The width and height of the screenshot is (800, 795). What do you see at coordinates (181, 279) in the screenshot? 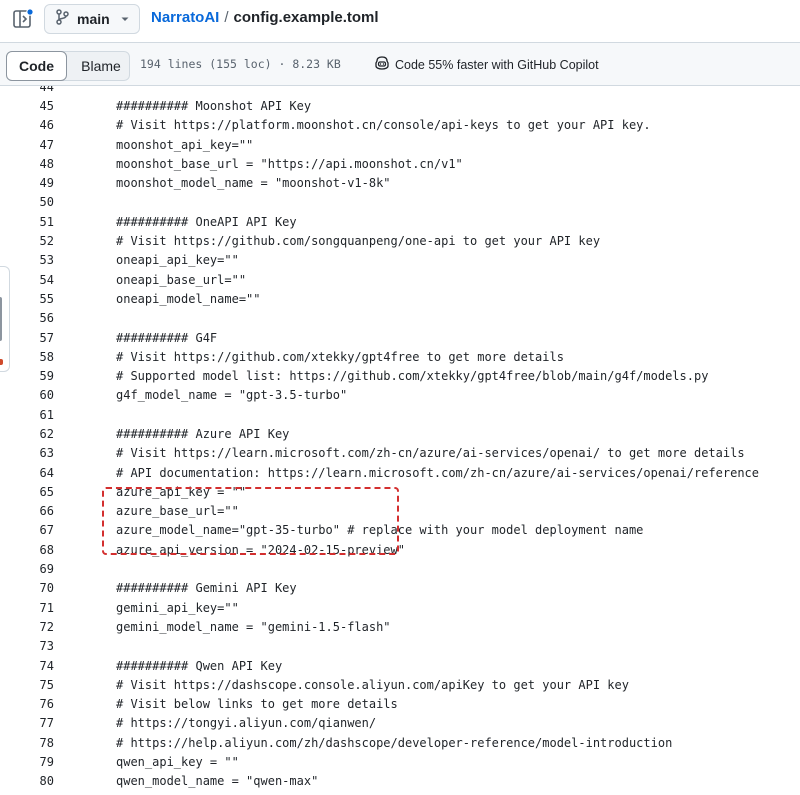
I see `line-text: oneapi_base_url=""` at bounding box center [181, 279].